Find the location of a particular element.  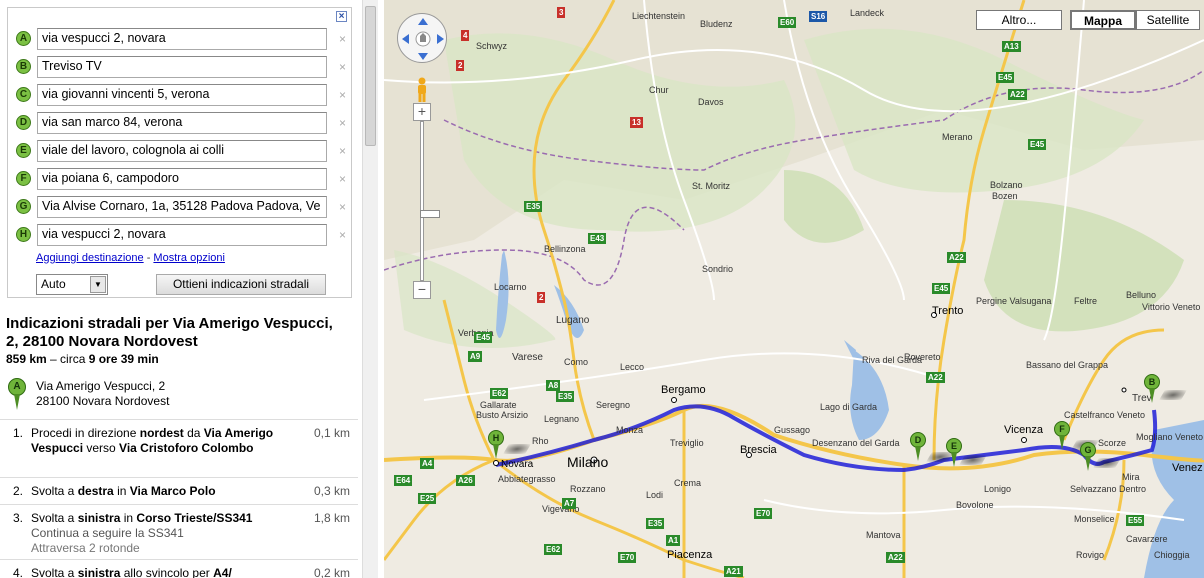

step-text-part: verso is located at coordinates (101, 448).